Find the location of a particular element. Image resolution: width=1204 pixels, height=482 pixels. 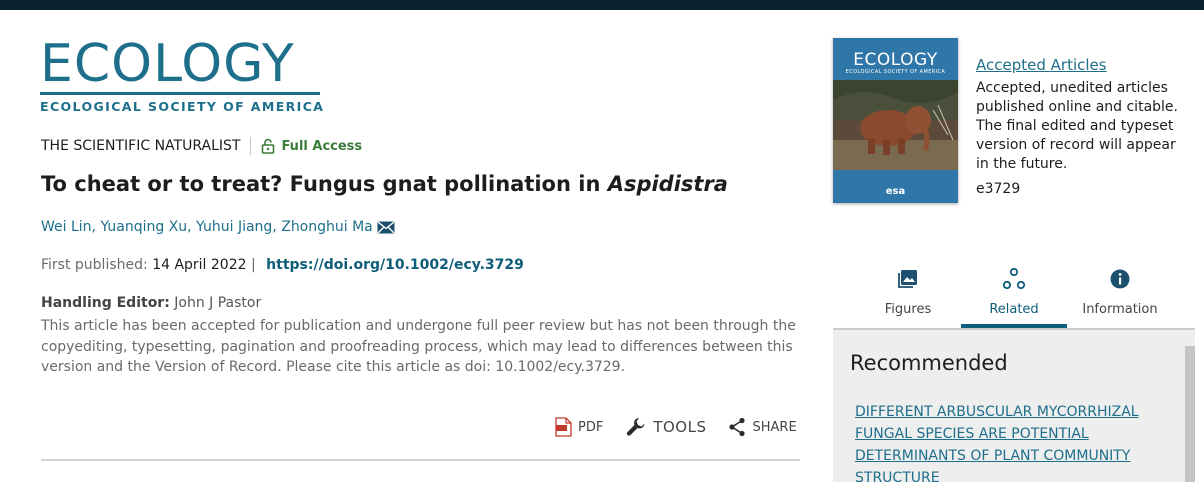

tab-related-label: Related is located at coordinates (1014, 309).